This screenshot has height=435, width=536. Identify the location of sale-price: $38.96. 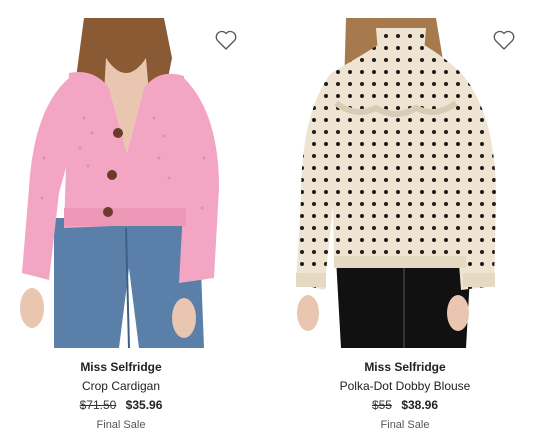
(420, 405).